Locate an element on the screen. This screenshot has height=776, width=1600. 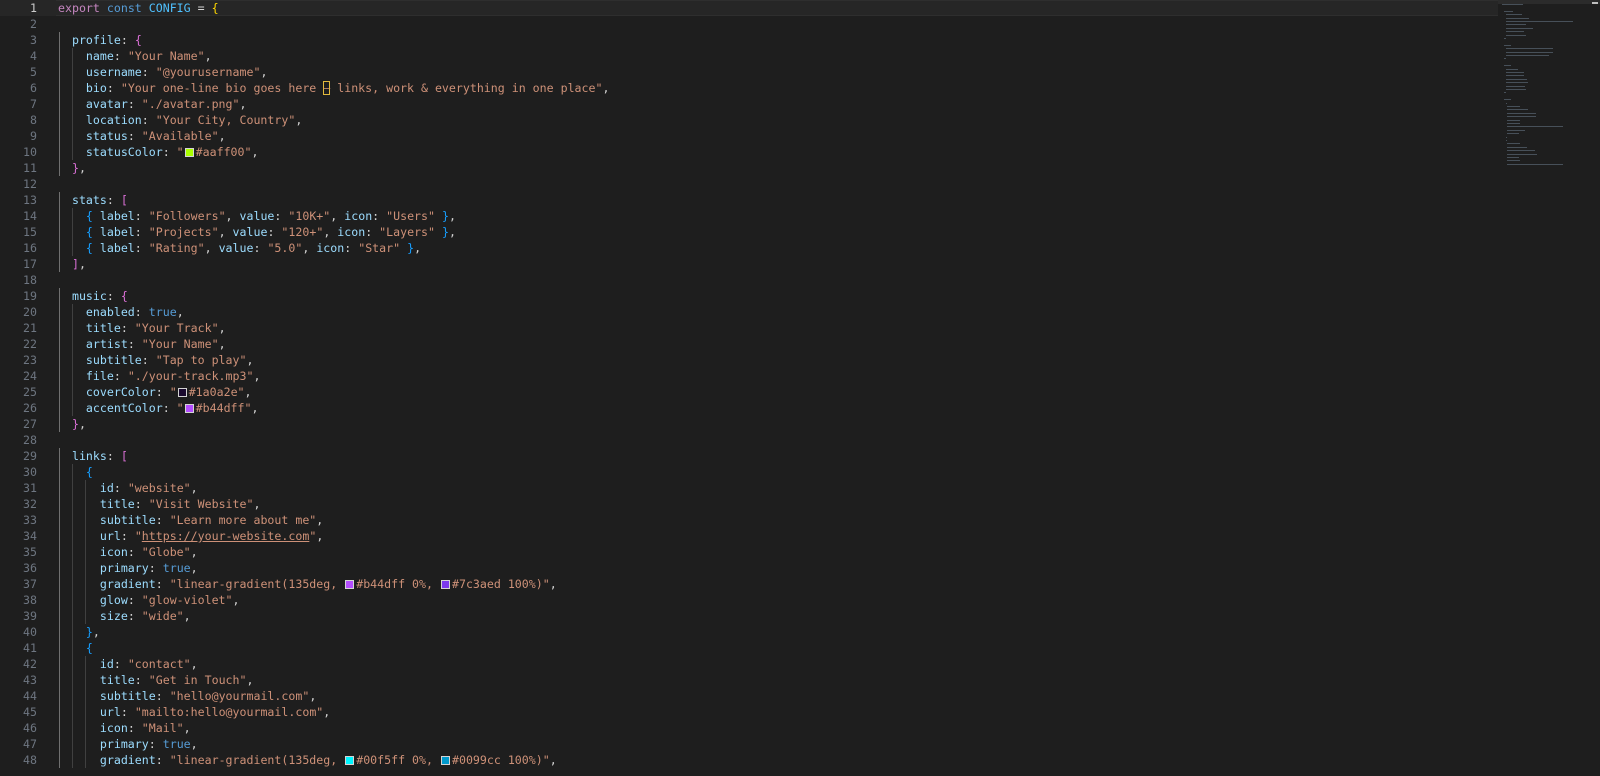
line-number: 27 is located at coordinates (30, 424).